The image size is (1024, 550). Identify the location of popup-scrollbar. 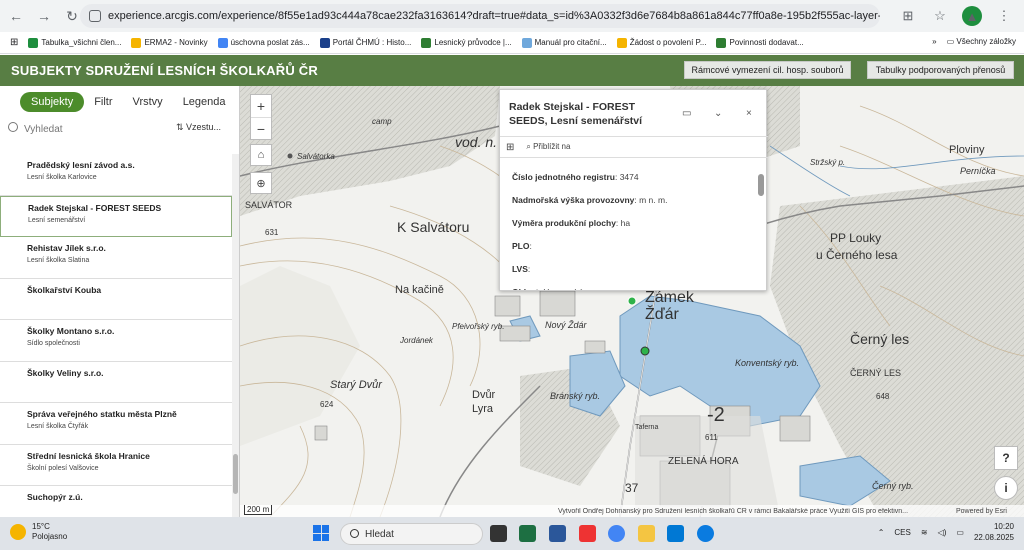
(761, 228).